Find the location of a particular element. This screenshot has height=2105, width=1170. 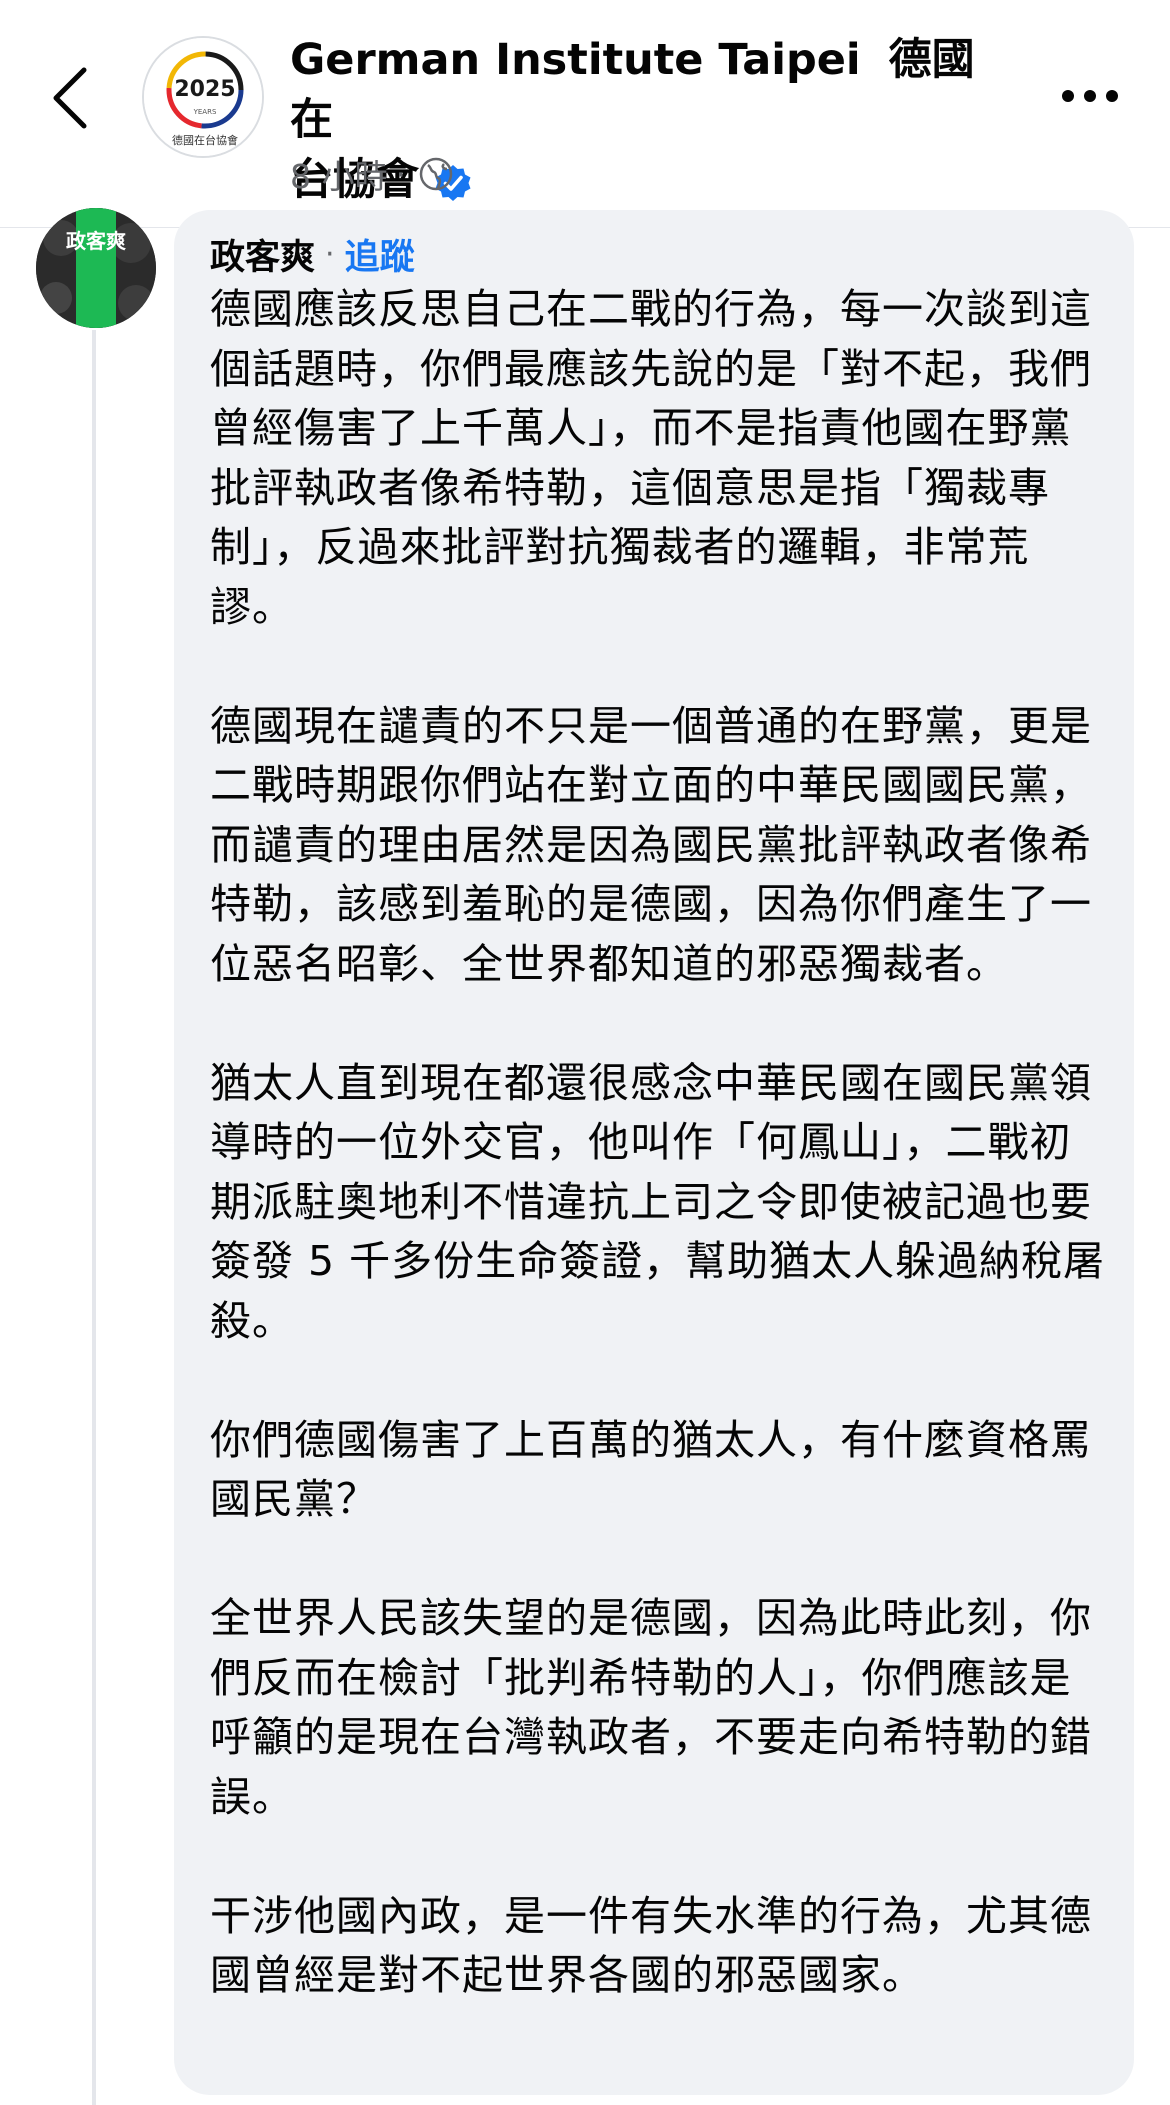

comment-header: 政客爽 · 追蹤 is located at coordinates (312, 254).